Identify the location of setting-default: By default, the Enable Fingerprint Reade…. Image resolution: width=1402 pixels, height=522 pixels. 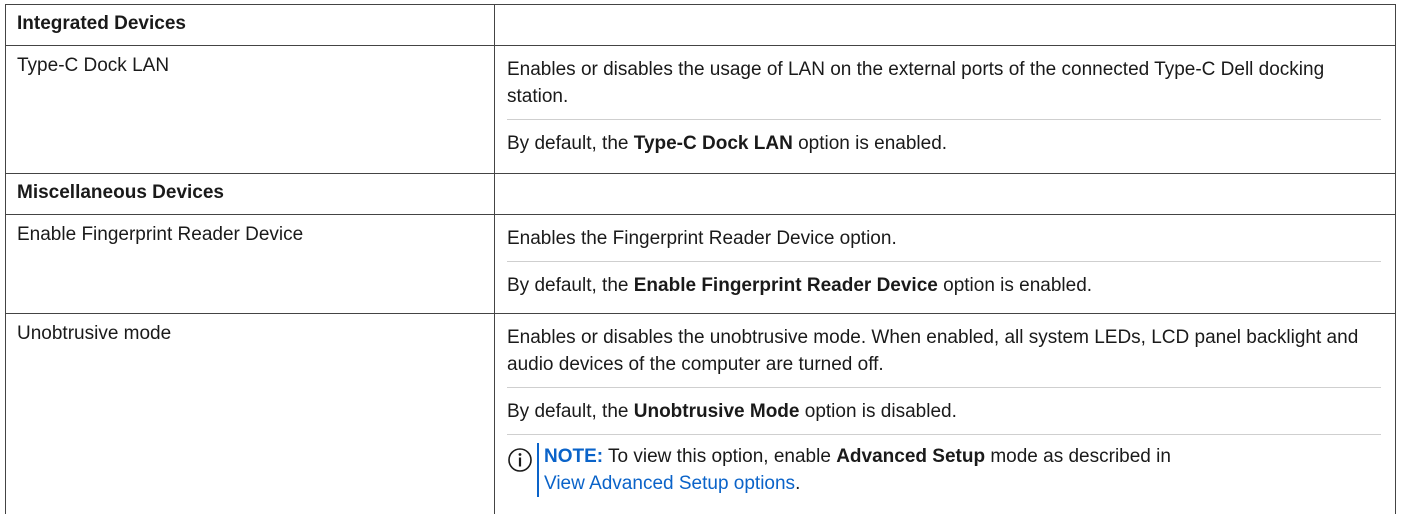
(800, 285).